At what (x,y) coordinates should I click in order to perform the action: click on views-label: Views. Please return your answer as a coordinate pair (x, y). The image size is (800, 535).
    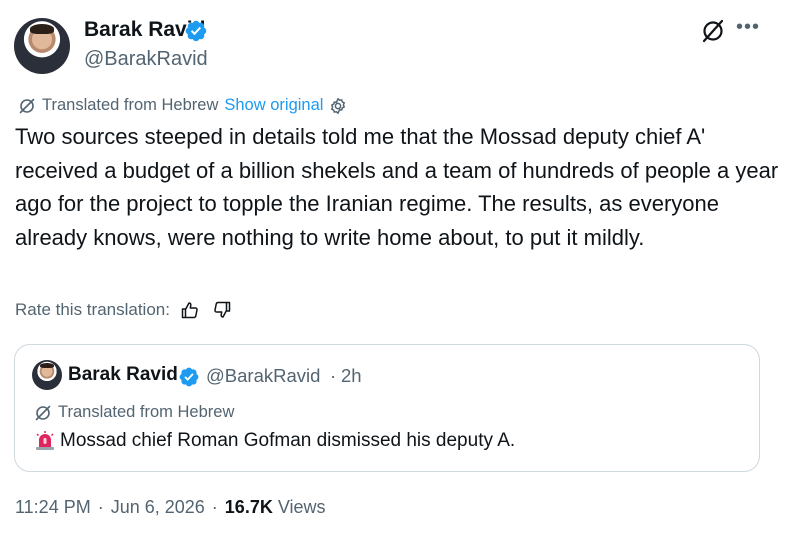
    Looking at the image, I should click on (301, 507).